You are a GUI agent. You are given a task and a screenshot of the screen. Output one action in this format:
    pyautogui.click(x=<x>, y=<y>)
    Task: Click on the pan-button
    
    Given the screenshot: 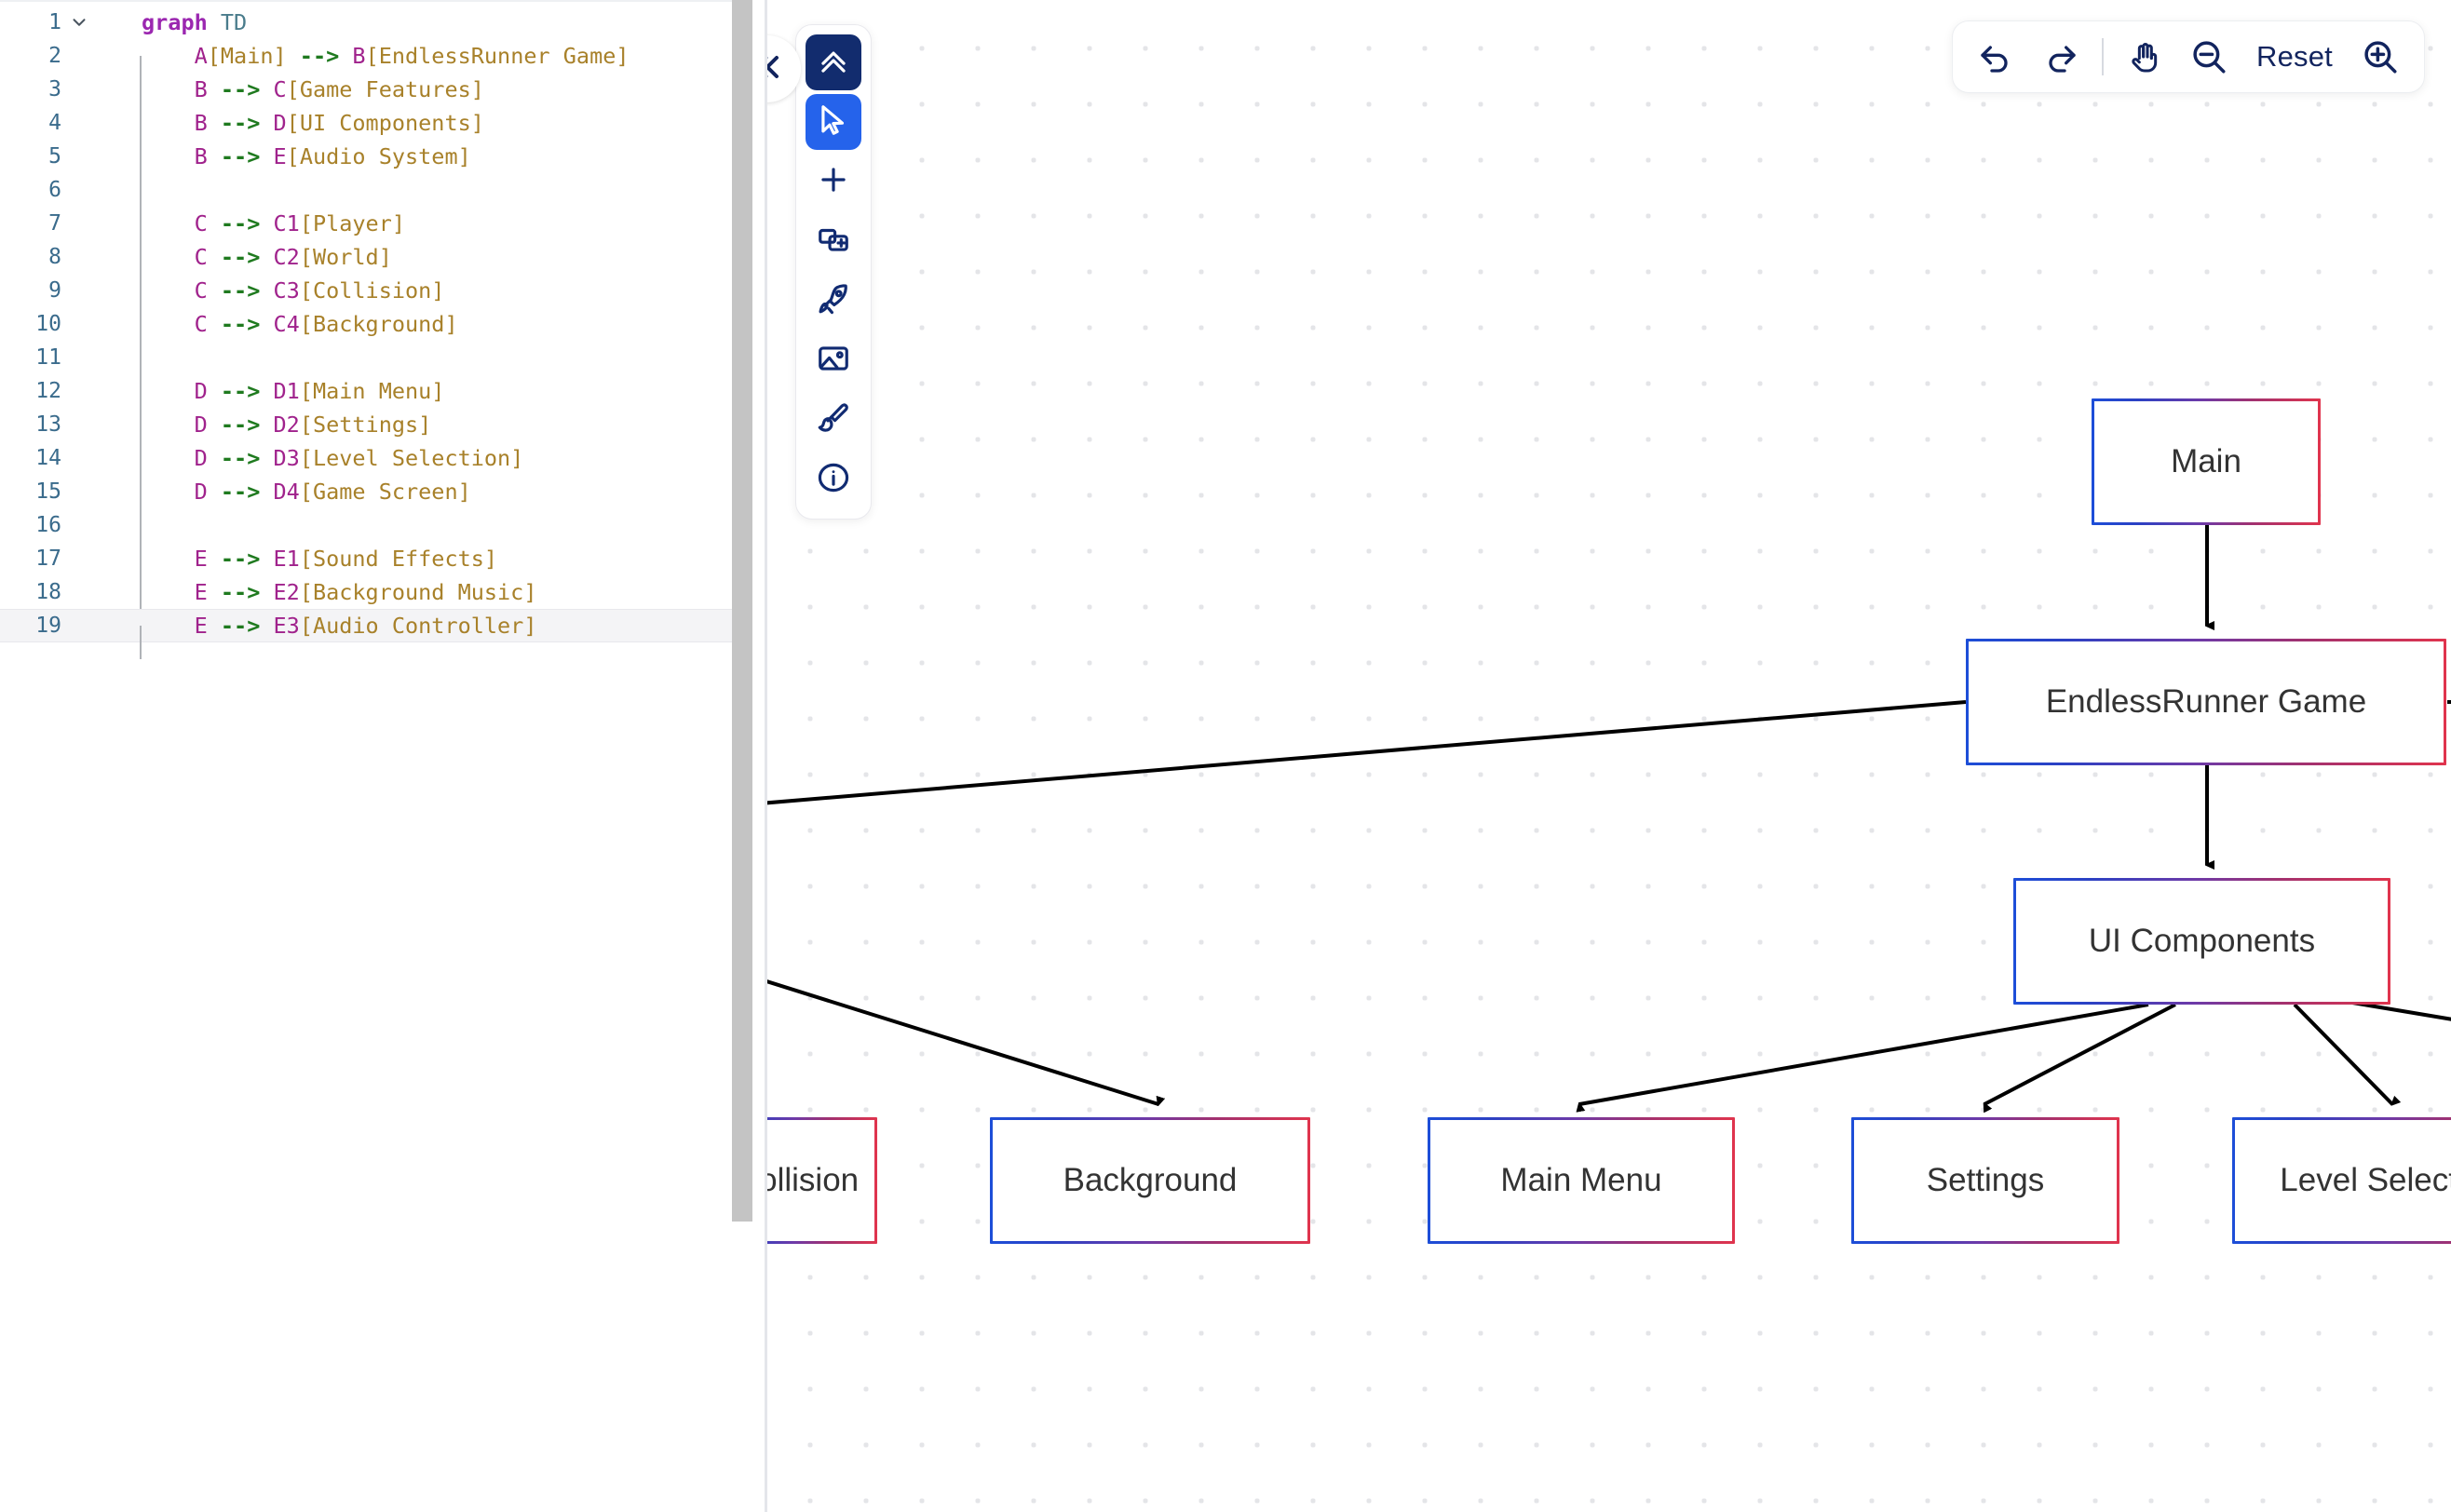 What is the action you would take?
    pyautogui.click(x=2146, y=57)
    